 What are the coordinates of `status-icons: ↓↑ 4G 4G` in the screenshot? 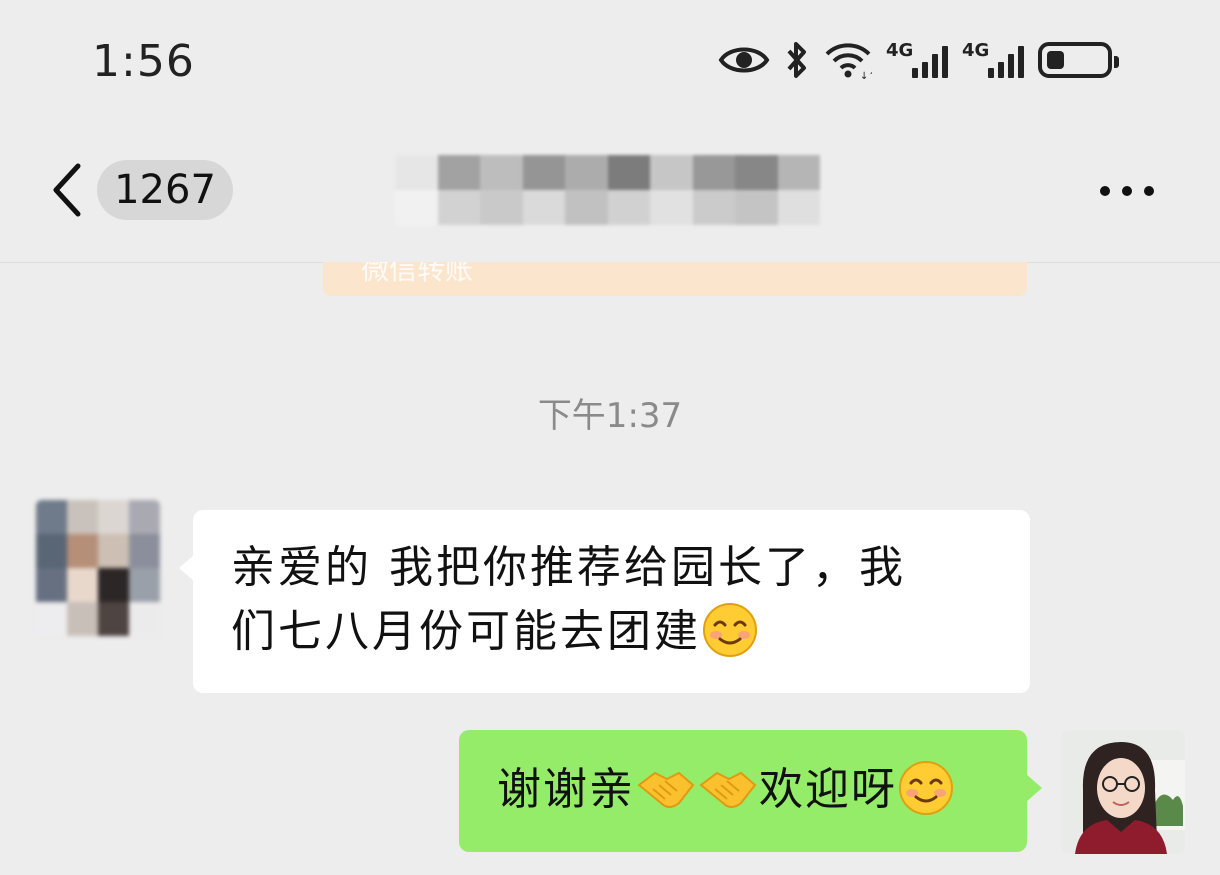 It's located at (918, 60).